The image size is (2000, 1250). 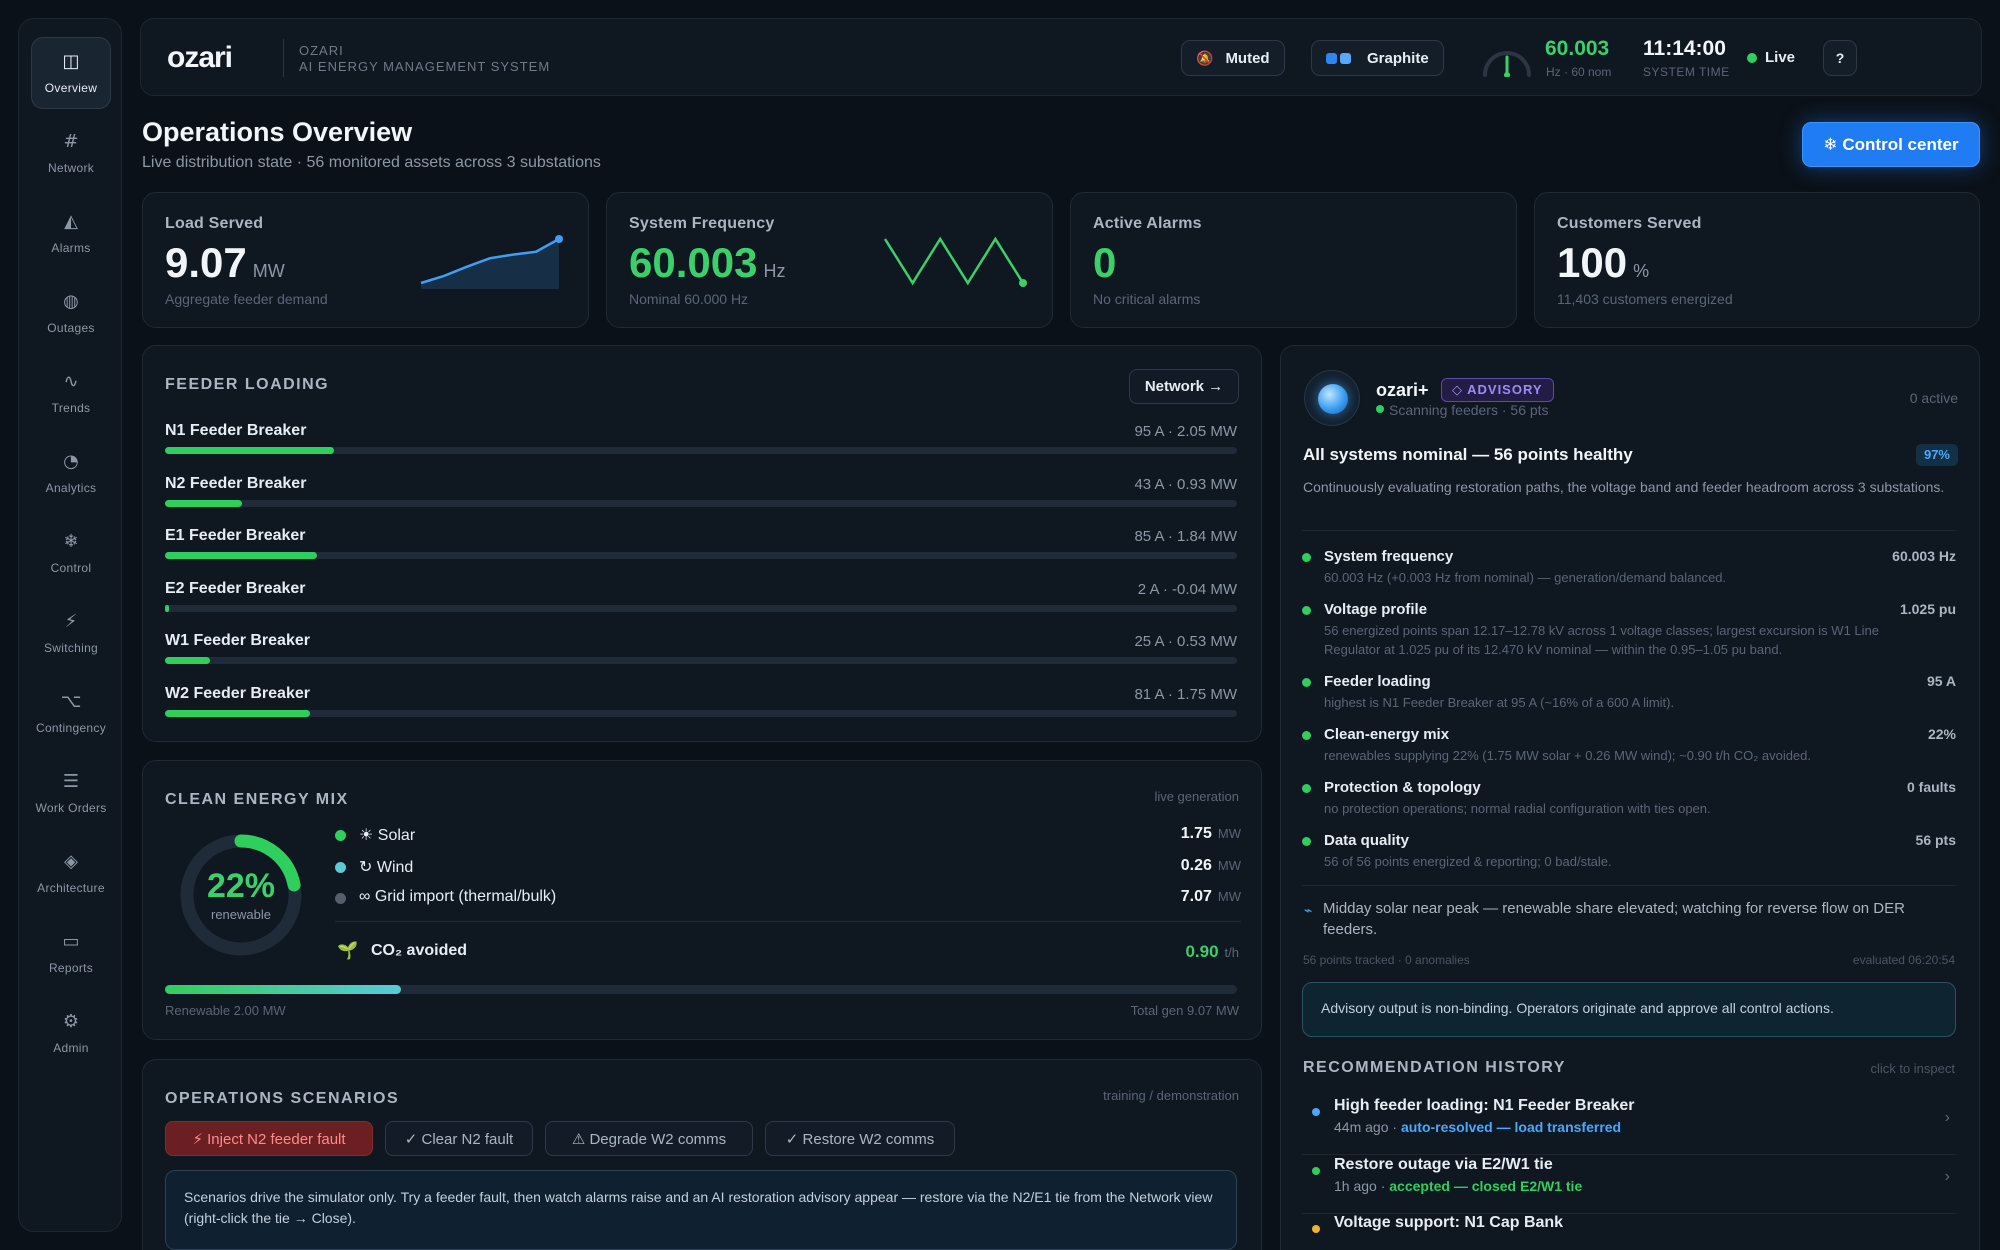 What do you see at coordinates (701, 652) in the screenshot?
I see `feeder-row: W1 Feeder Breaker 25 A · 0.53 MW` at bounding box center [701, 652].